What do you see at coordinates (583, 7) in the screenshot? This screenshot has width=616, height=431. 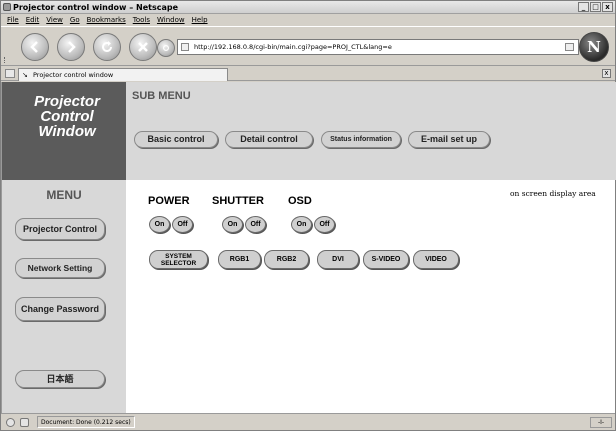 I see `minimize-button: _` at bounding box center [583, 7].